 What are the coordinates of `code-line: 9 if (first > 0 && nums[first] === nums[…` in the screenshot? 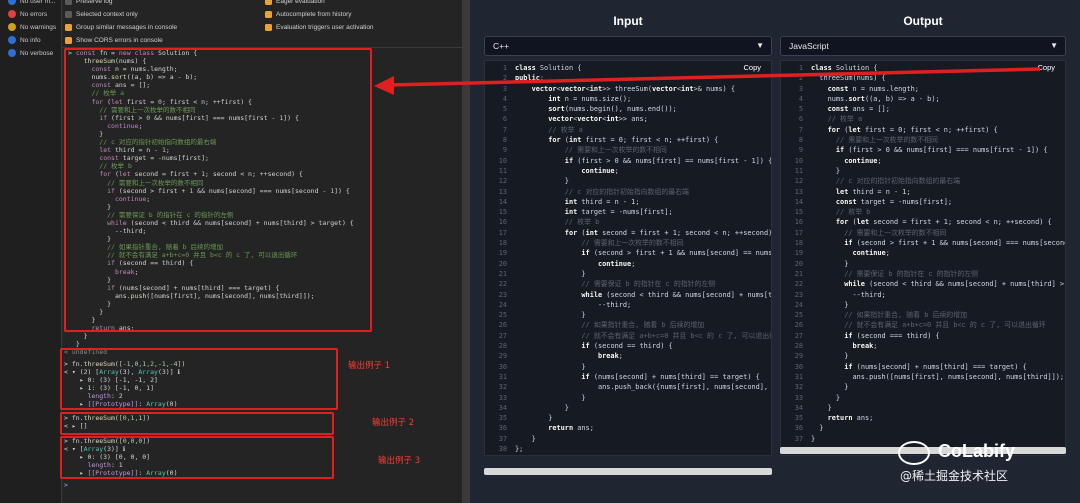 It's located at (923, 150).